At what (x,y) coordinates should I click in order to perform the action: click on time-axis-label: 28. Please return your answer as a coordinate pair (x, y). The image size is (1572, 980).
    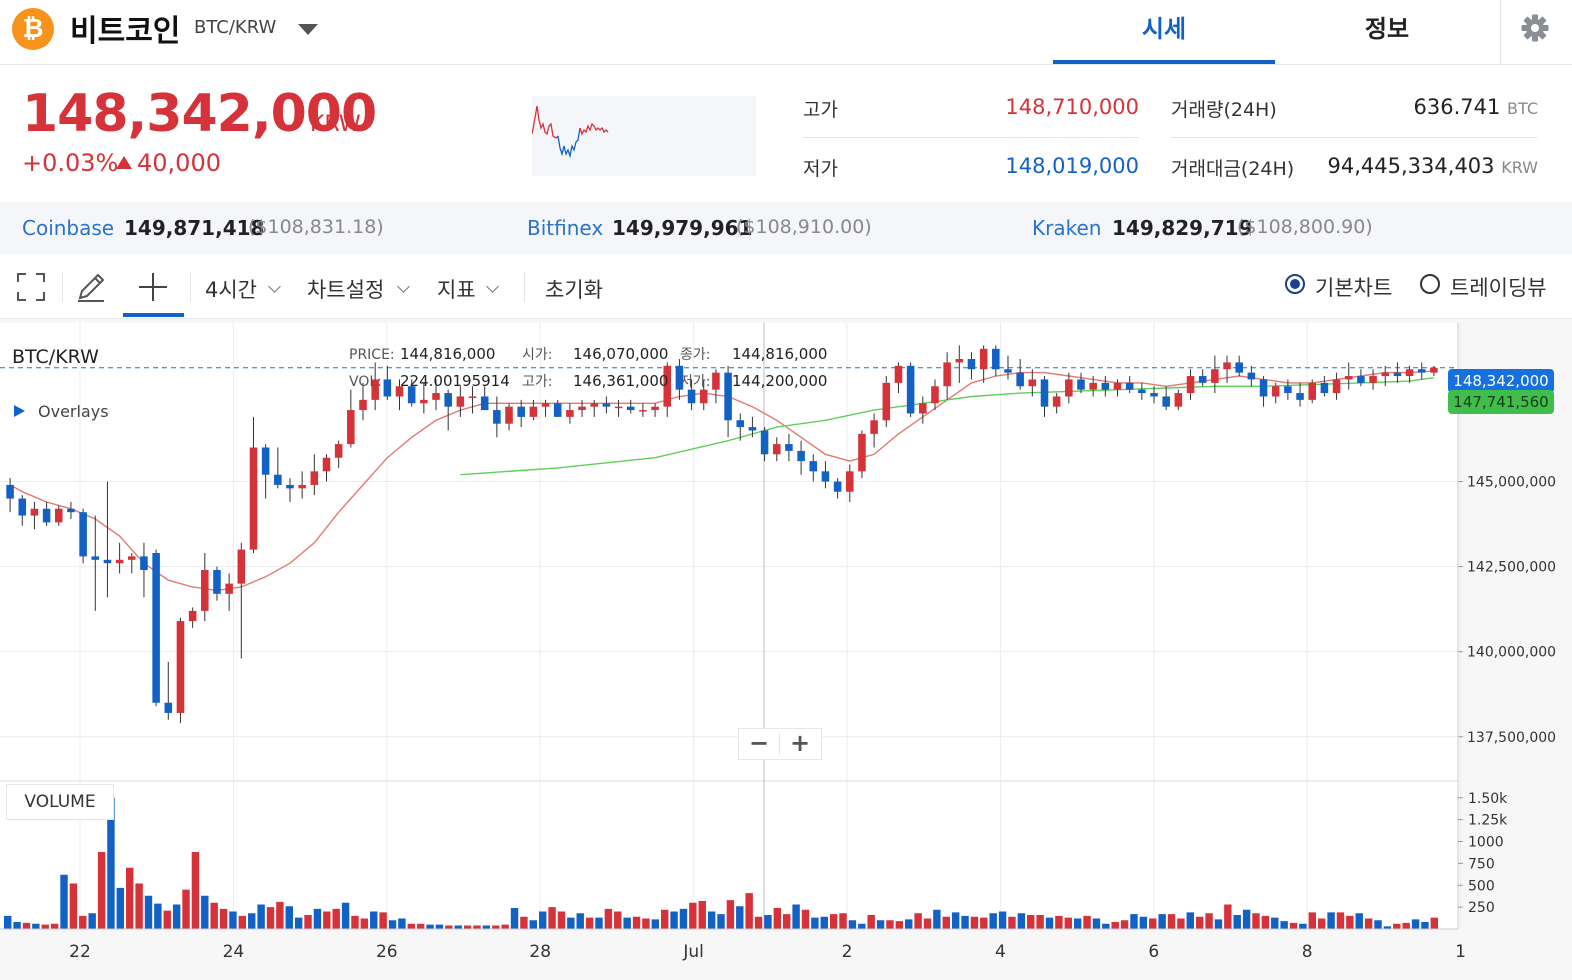
    Looking at the image, I should click on (540, 952).